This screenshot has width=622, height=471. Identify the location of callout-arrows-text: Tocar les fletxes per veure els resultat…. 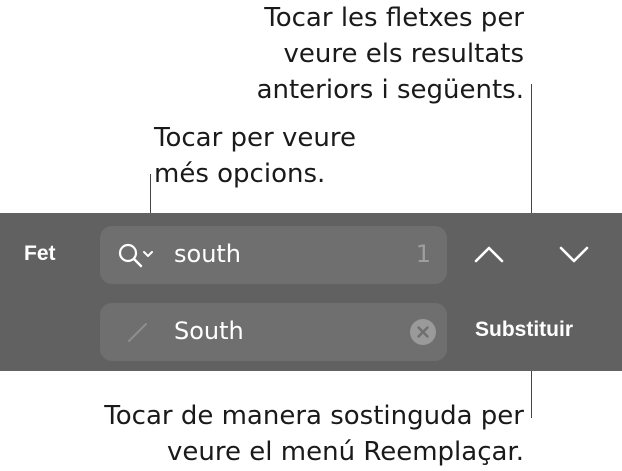
(390, 54).